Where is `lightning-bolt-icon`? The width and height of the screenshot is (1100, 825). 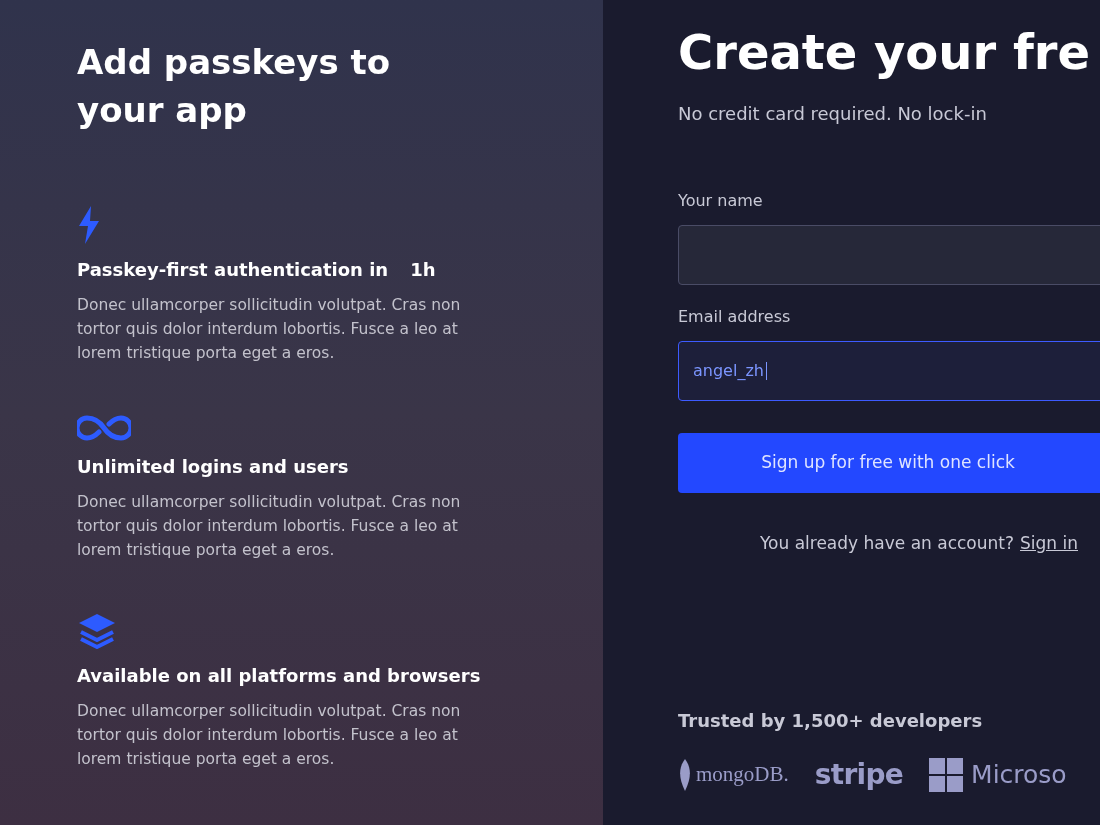
lightning-bolt-icon is located at coordinates (89, 225).